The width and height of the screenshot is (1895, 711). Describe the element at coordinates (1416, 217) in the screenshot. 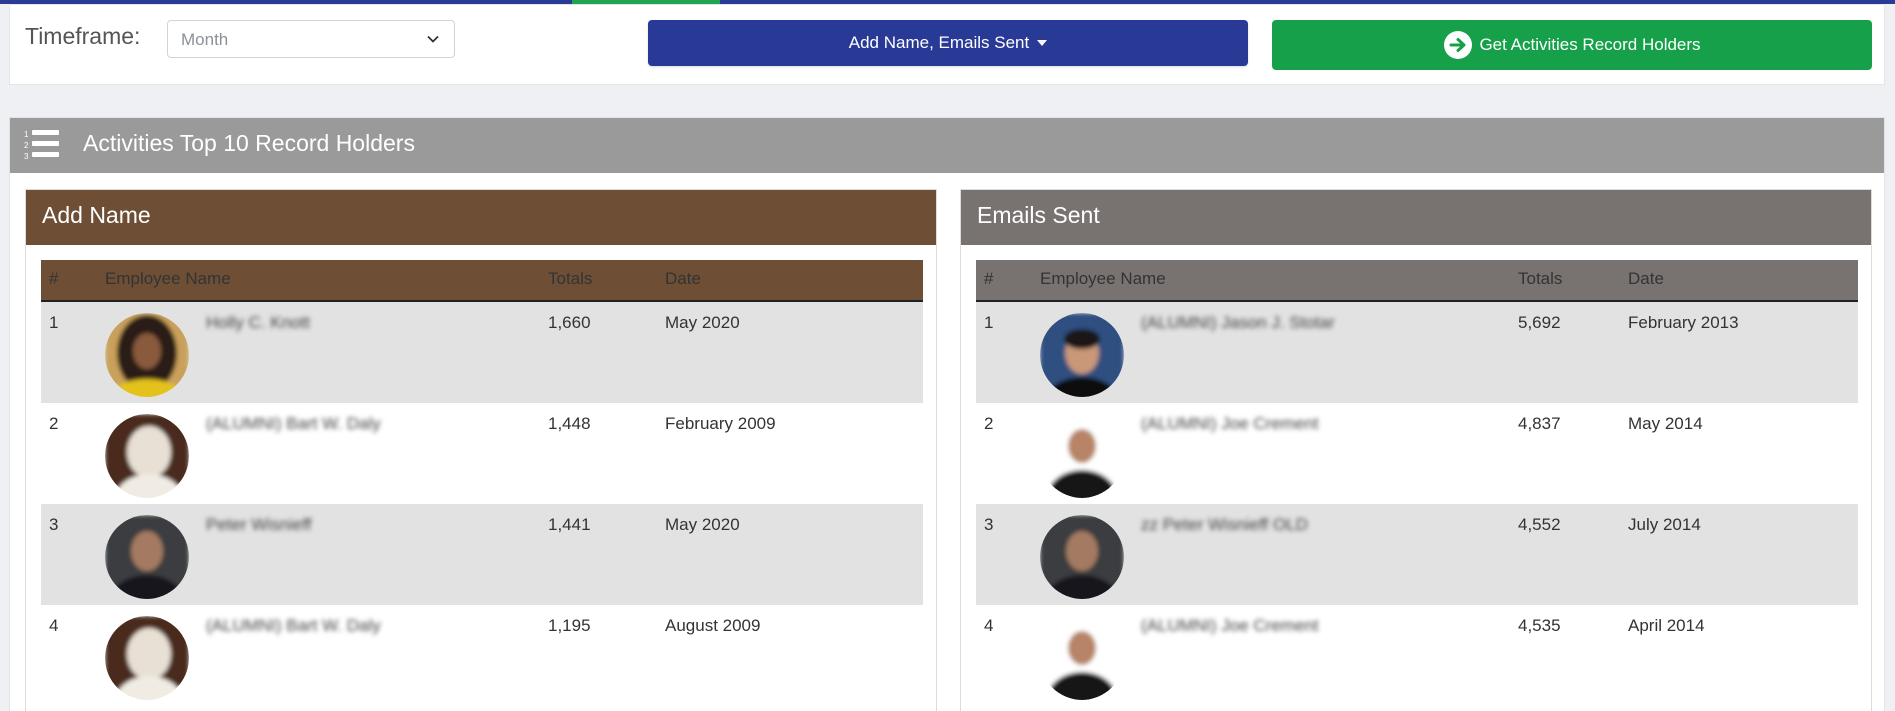

I see `emails-sent-panel-title: Emails Sent` at that location.